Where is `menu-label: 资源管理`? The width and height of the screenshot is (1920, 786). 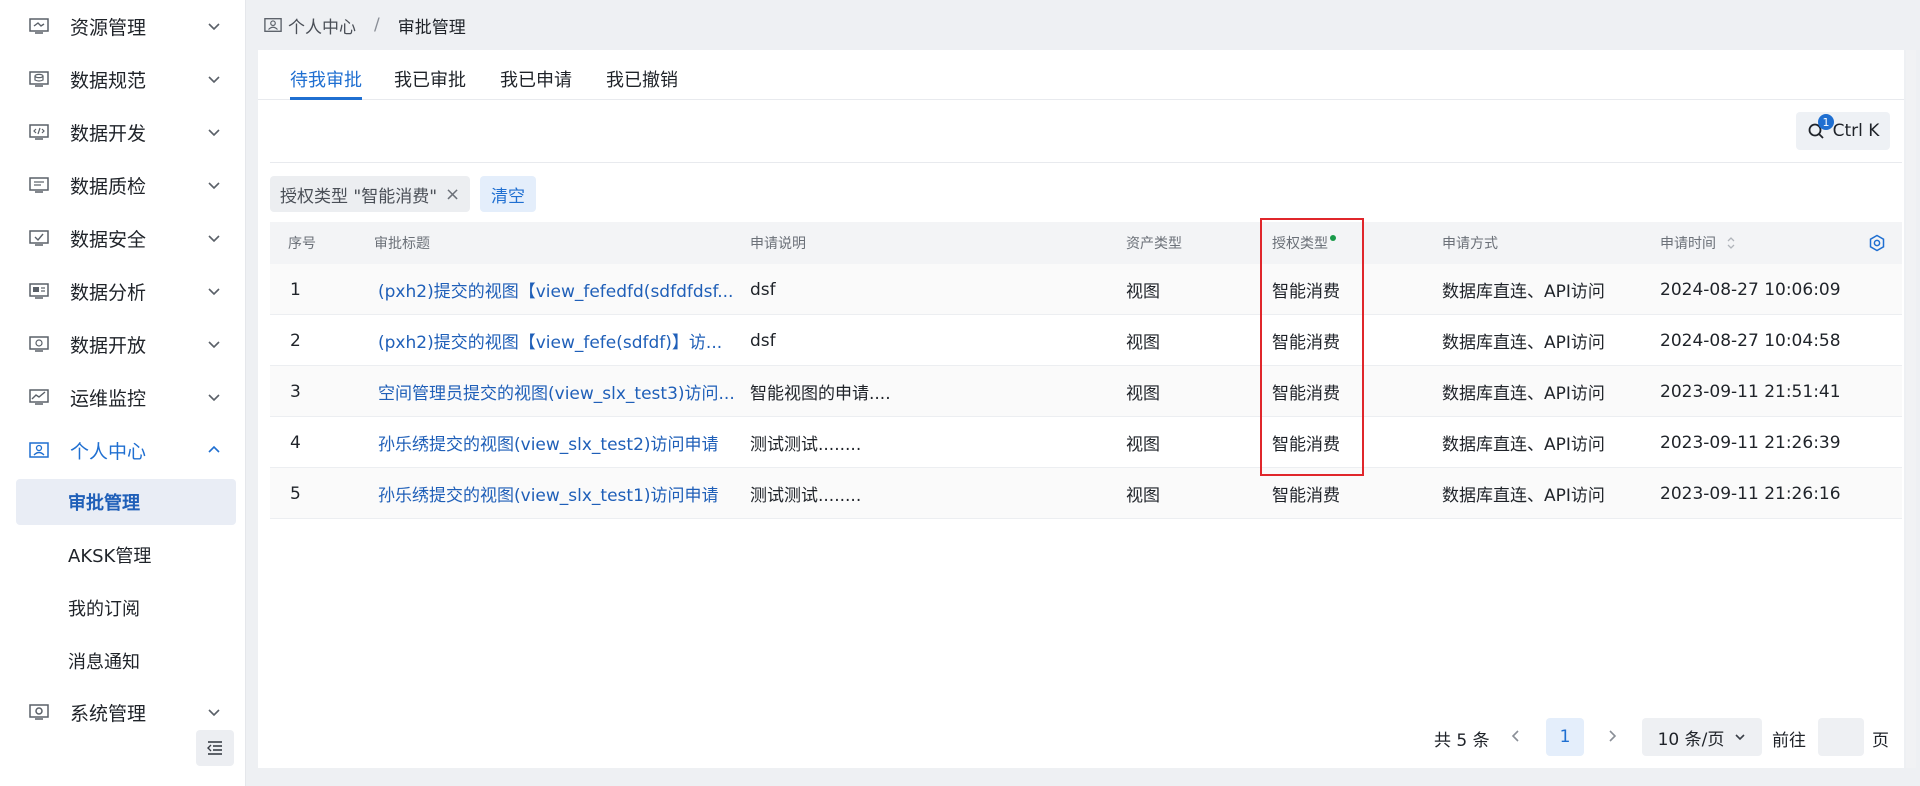
menu-label: 资源管理 is located at coordinates (108, 27).